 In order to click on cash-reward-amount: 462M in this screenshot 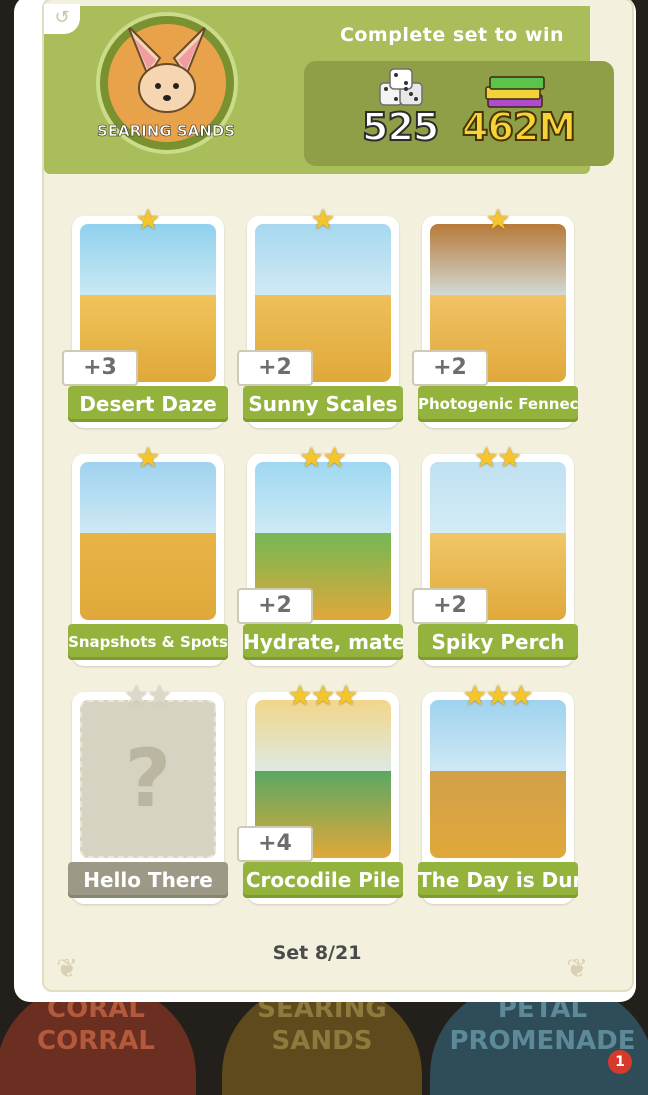, I will do `click(519, 127)`.